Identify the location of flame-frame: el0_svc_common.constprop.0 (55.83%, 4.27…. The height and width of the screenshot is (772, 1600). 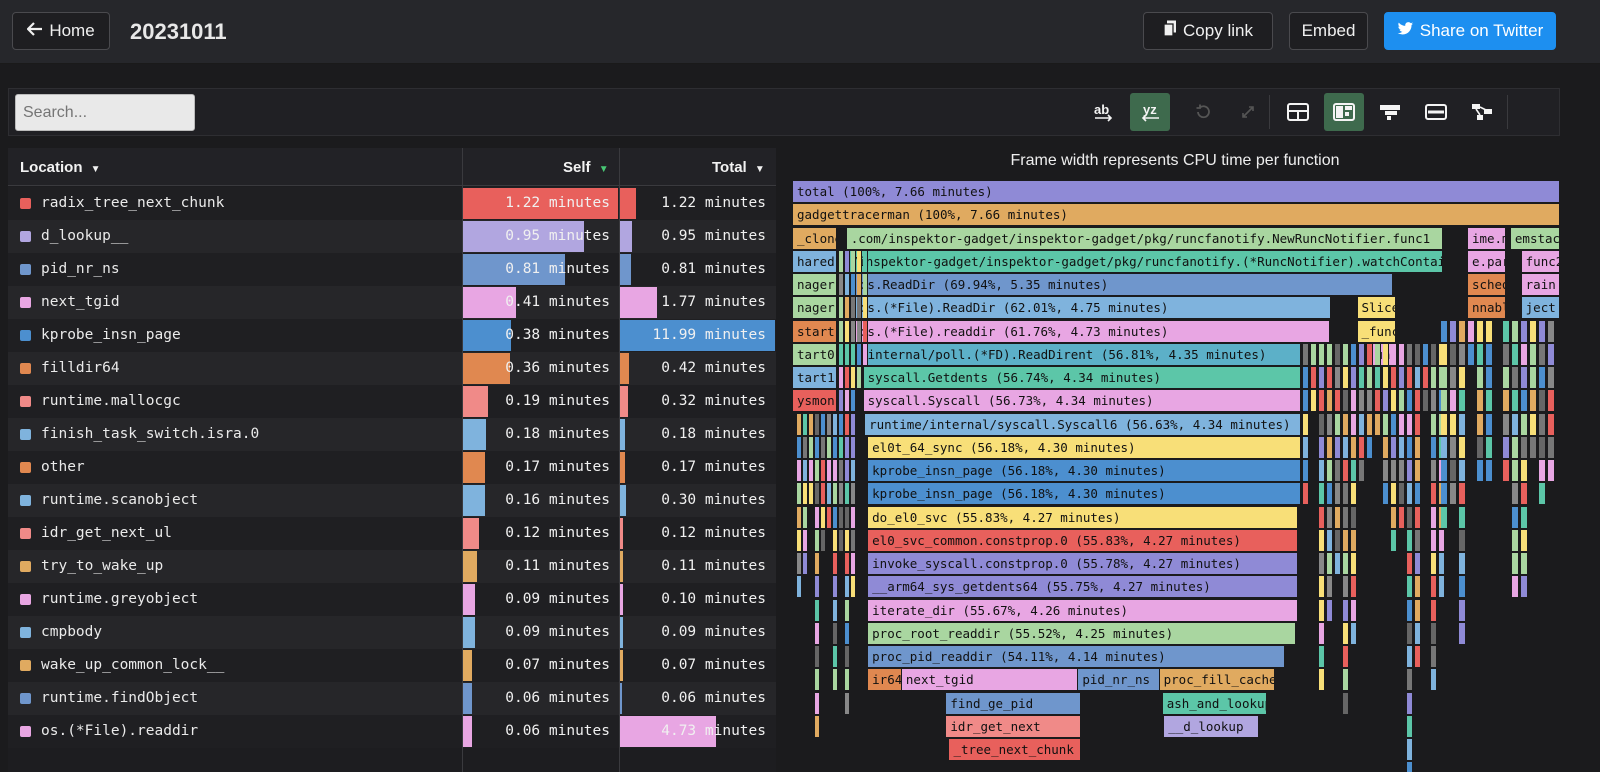
(1083, 540).